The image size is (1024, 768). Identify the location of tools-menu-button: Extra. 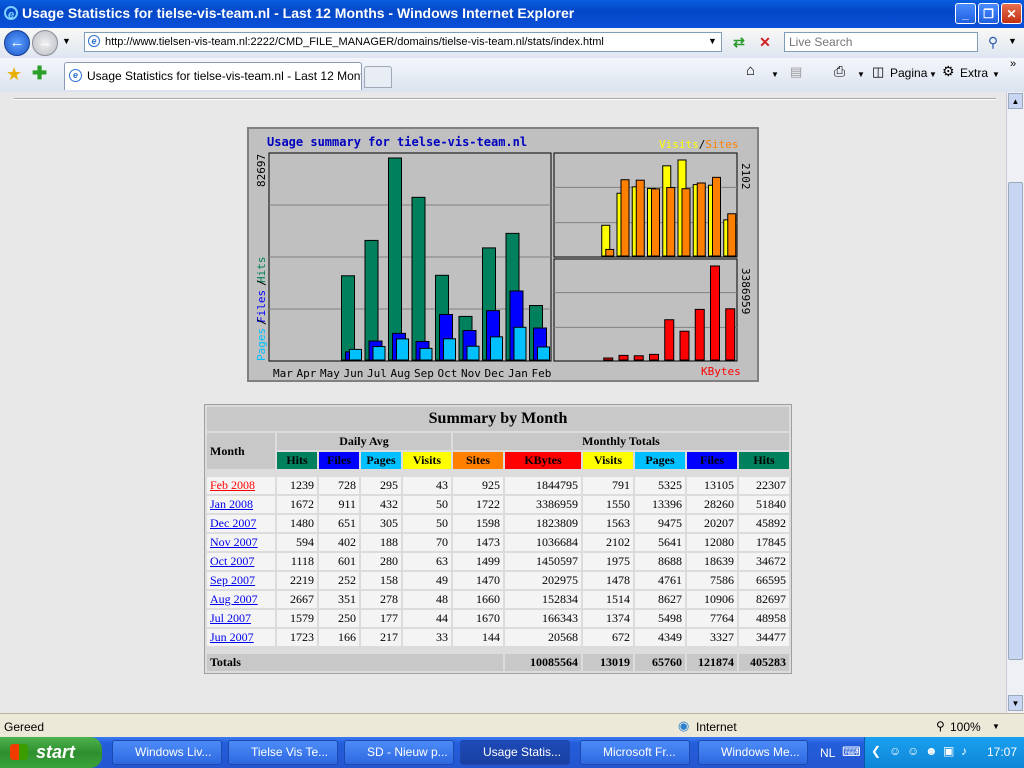
(974, 73).